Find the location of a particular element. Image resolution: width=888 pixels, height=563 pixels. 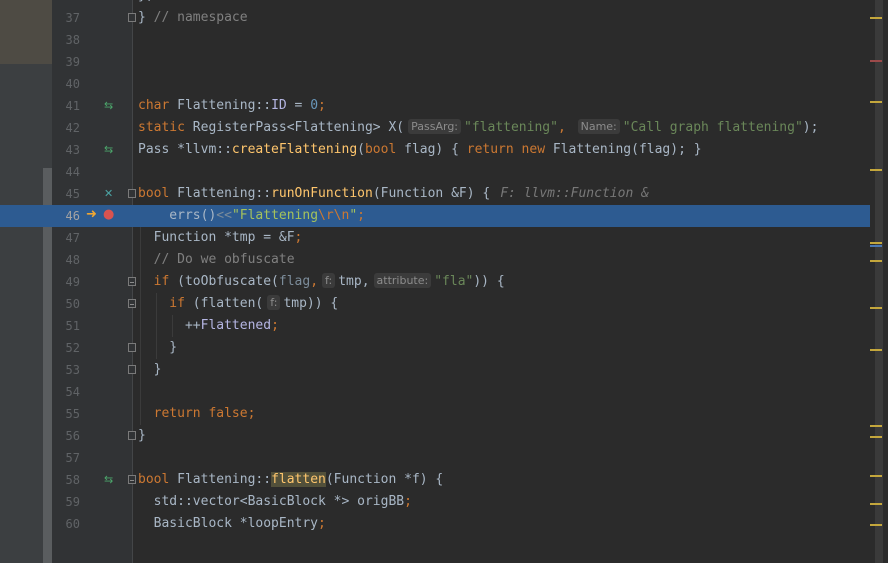

current-execution-line: 46 ➜ ● errs()<<"Flattening\r\n"; is located at coordinates (435, 216).